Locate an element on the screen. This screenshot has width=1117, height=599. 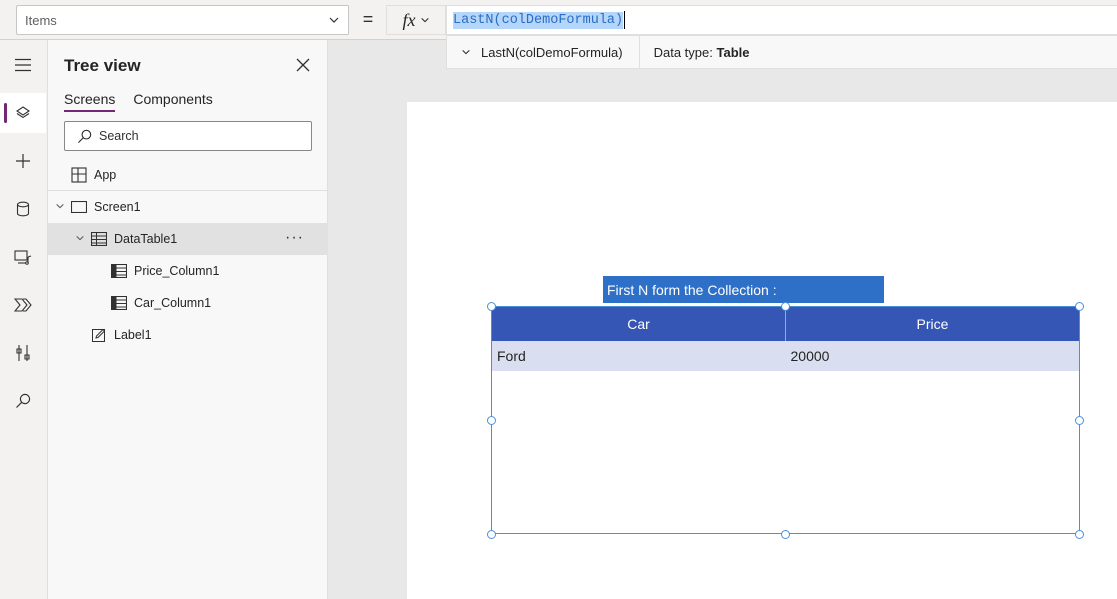
formula-bar: Items = fx LastN(colDemoFormula) is located at coordinates (558, 20).